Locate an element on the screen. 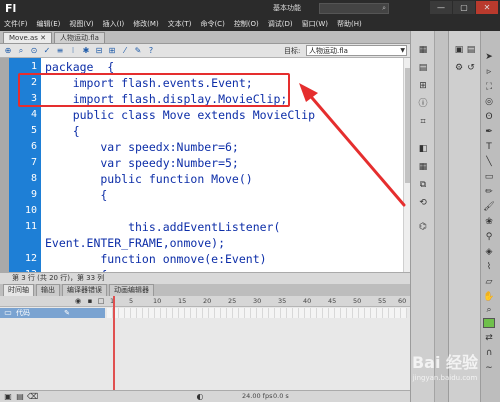 The image size is (500, 402). layer-icon: ▭ is located at coordinates (8, 312).